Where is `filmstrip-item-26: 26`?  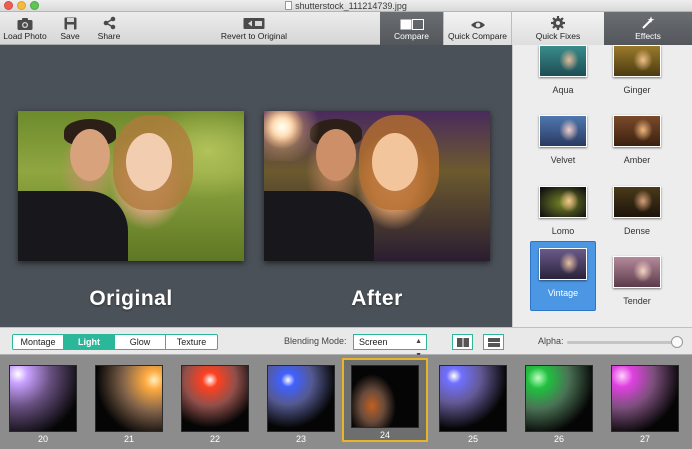 filmstrip-item-26: 26 is located at coordinates (559, 402).